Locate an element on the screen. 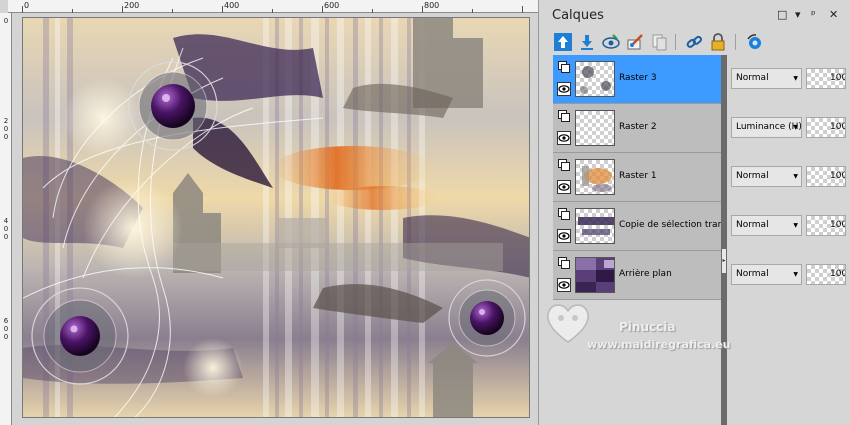 Image resolution: width=850 pixels, height=425 pixels. layers-toolbar is located at coordinates (694, 42).